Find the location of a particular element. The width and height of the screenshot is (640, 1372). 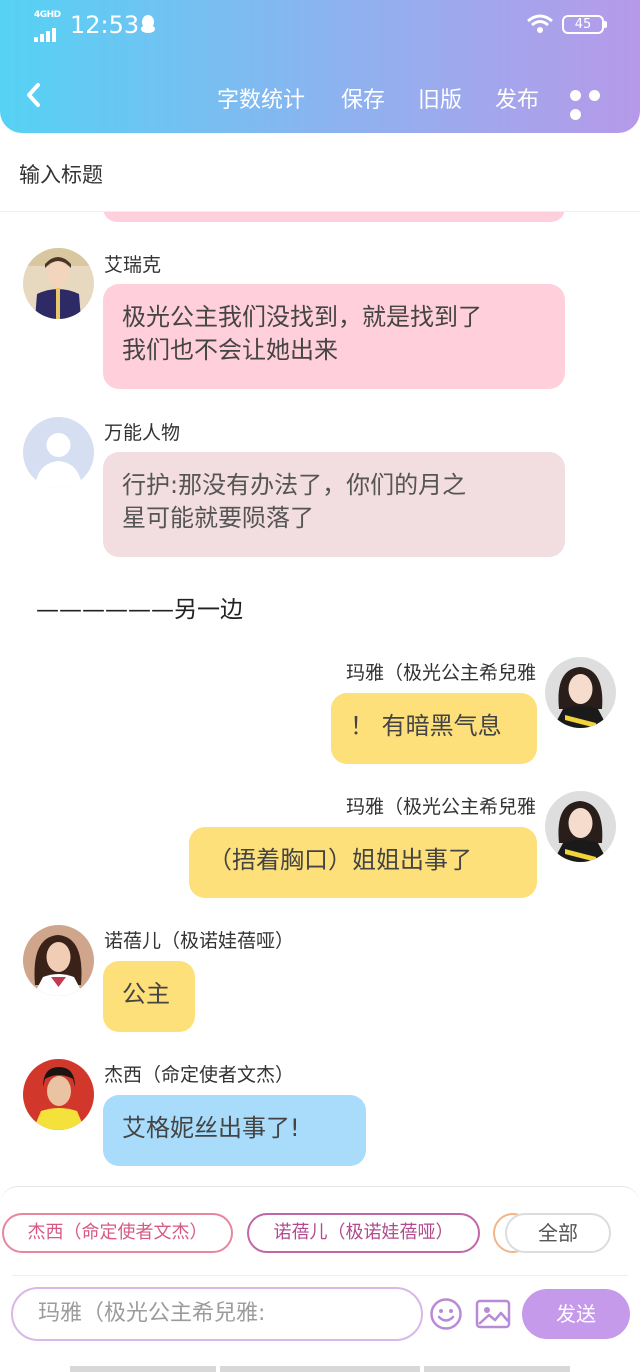

title-input: 输入标题 is located at coordinates (61, 174).